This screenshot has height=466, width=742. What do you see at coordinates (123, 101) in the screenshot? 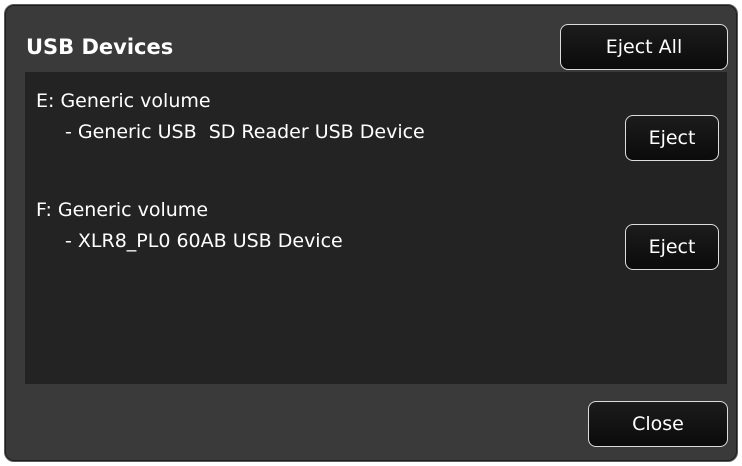
I see `device-volume-label: E: Generic volume` at bounding box center [123, 101].